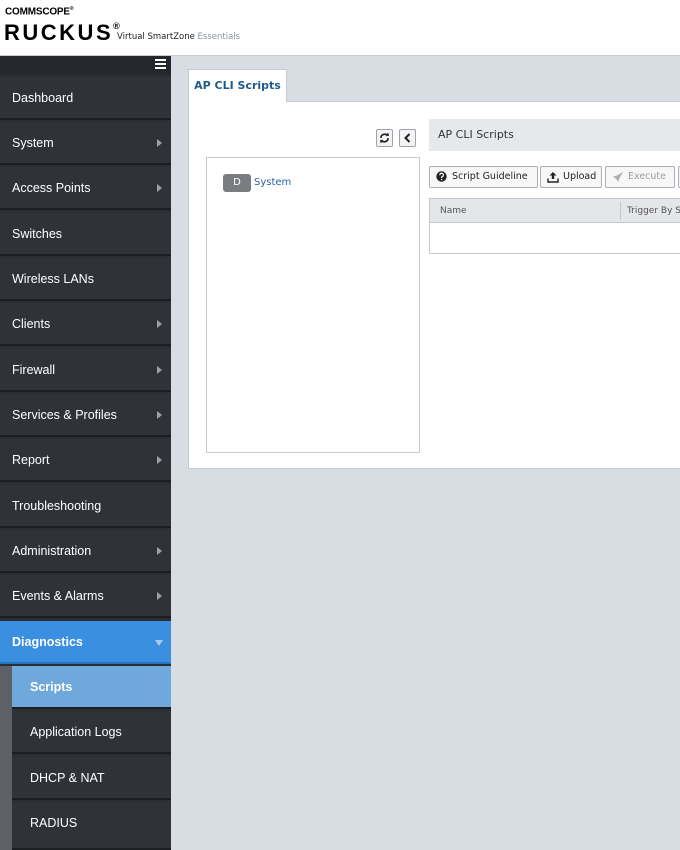 The height and width of the screenshot is (850, 680). Describe the element at coordinates (47, 642) in the screenshot. I see `sidebar-item-label: Diagnostics` at that location.